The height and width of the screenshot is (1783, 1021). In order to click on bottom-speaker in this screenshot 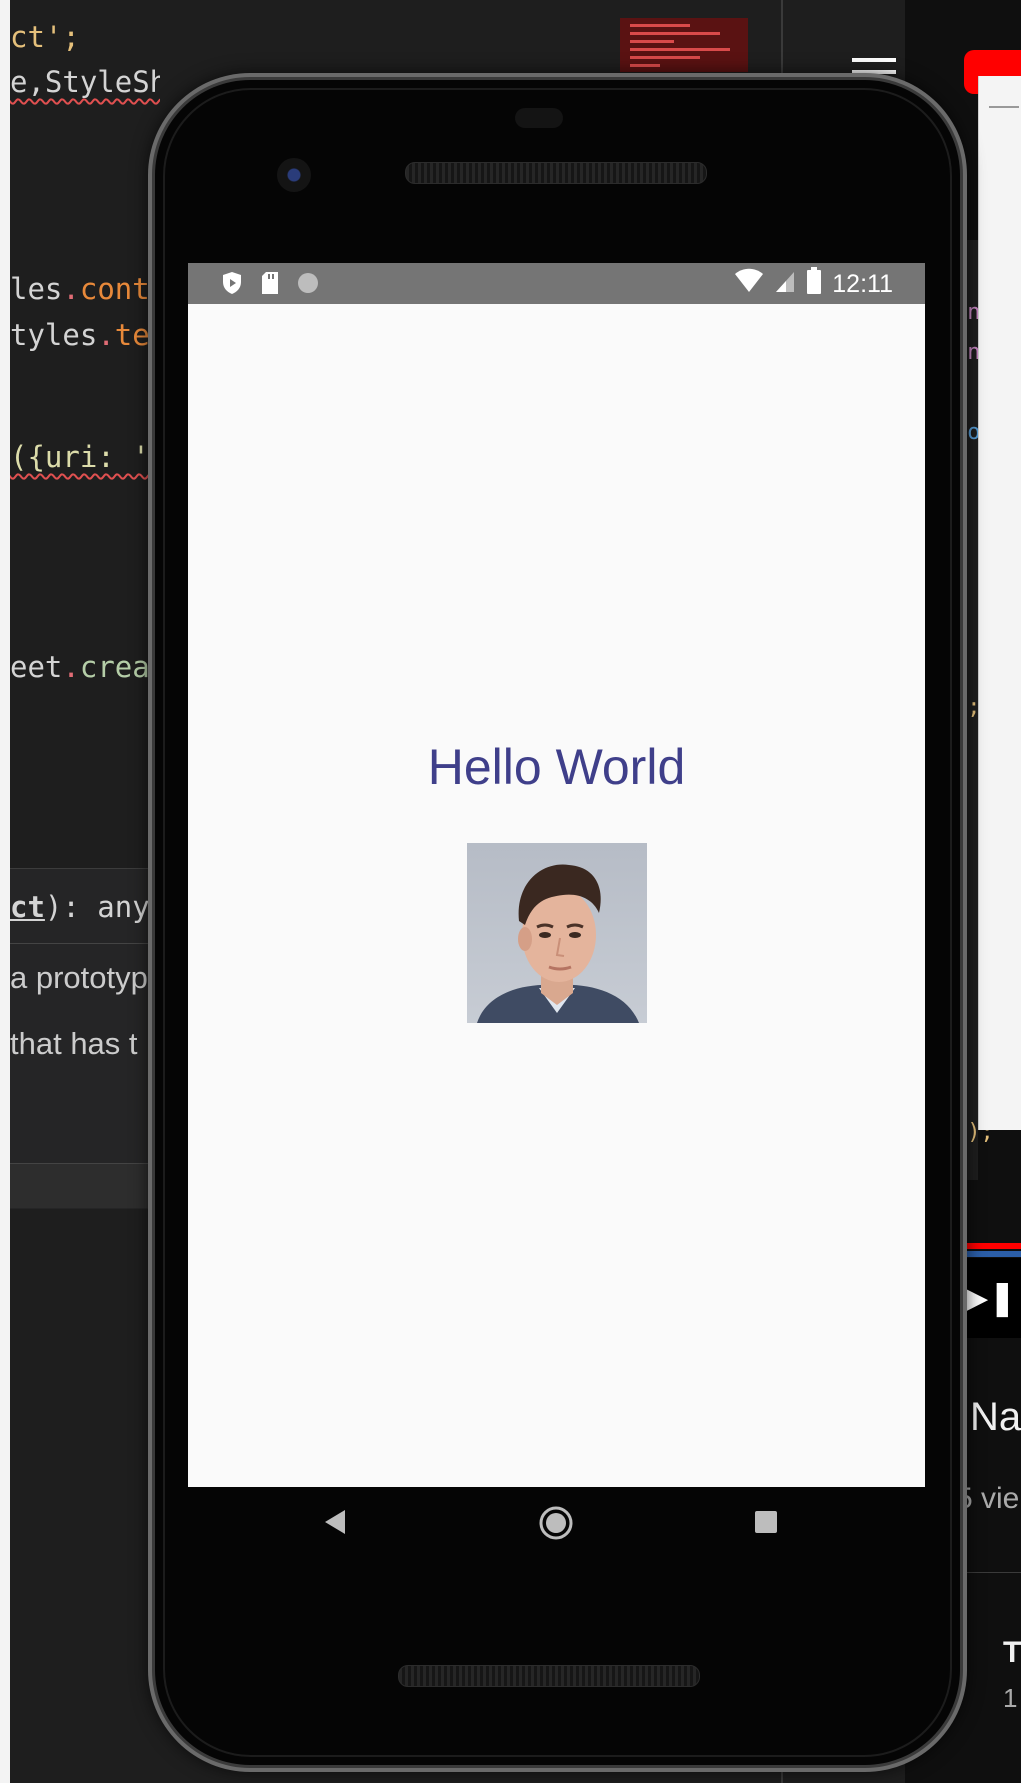, I will do `click(549, 1676)`.